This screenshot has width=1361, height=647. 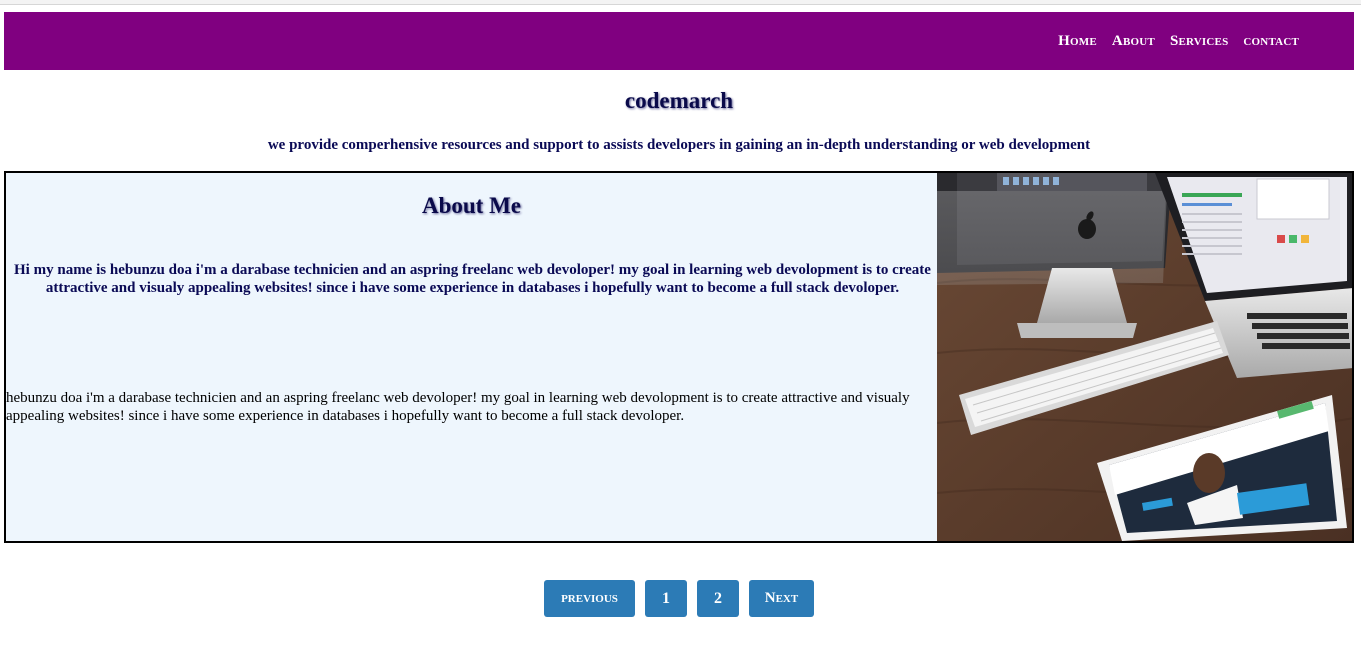 What do you see at coordinates (666, 598) in the screenshot?
I see `page-1-button: 1` at bounding box center [666, 598].